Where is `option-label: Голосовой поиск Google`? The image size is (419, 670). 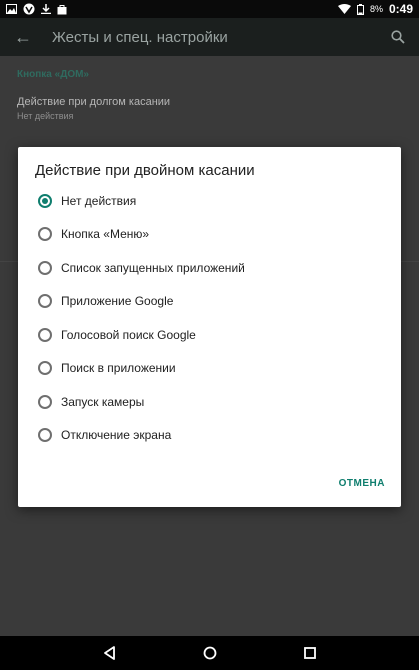
option-label: Голосовой поиск Google is located at coordinates (128, 334).